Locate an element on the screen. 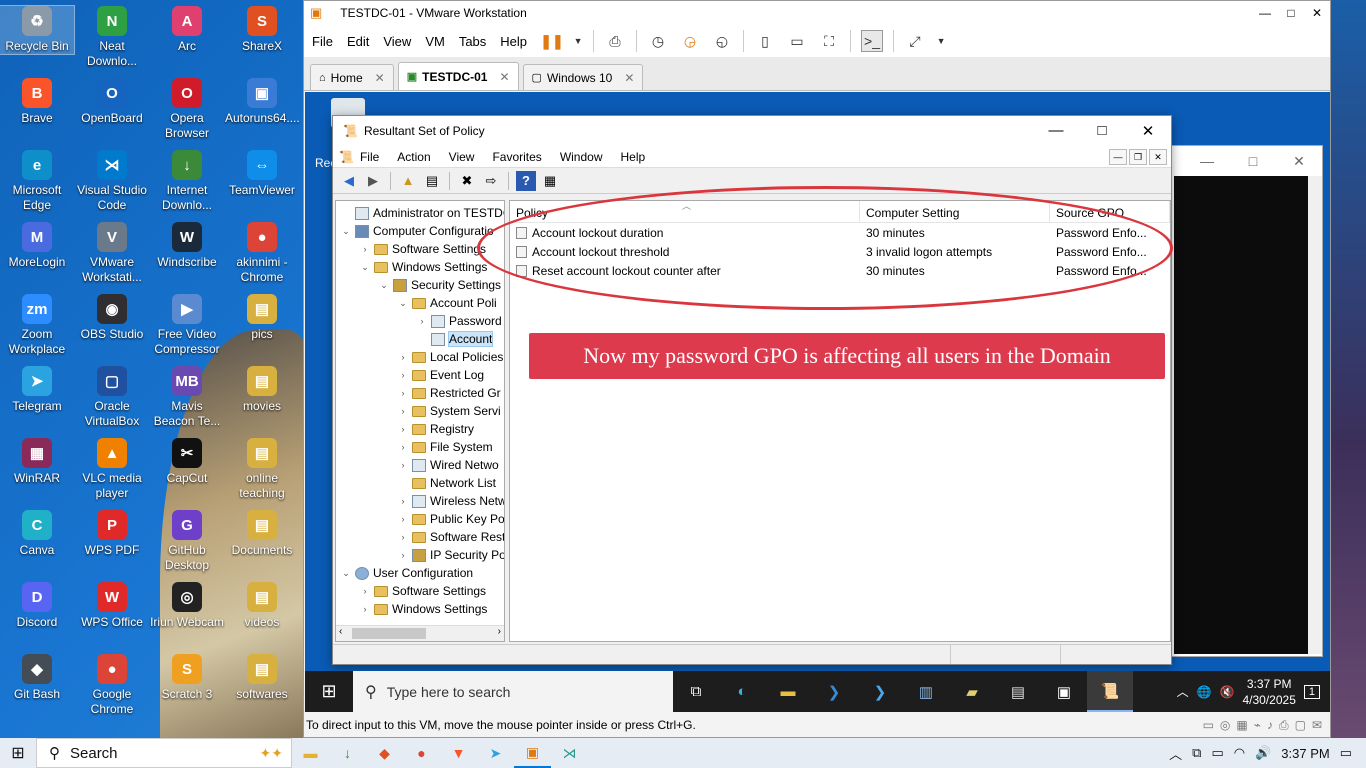  desktop-icon: O OpenBoard is located at coordinates (112, 102).